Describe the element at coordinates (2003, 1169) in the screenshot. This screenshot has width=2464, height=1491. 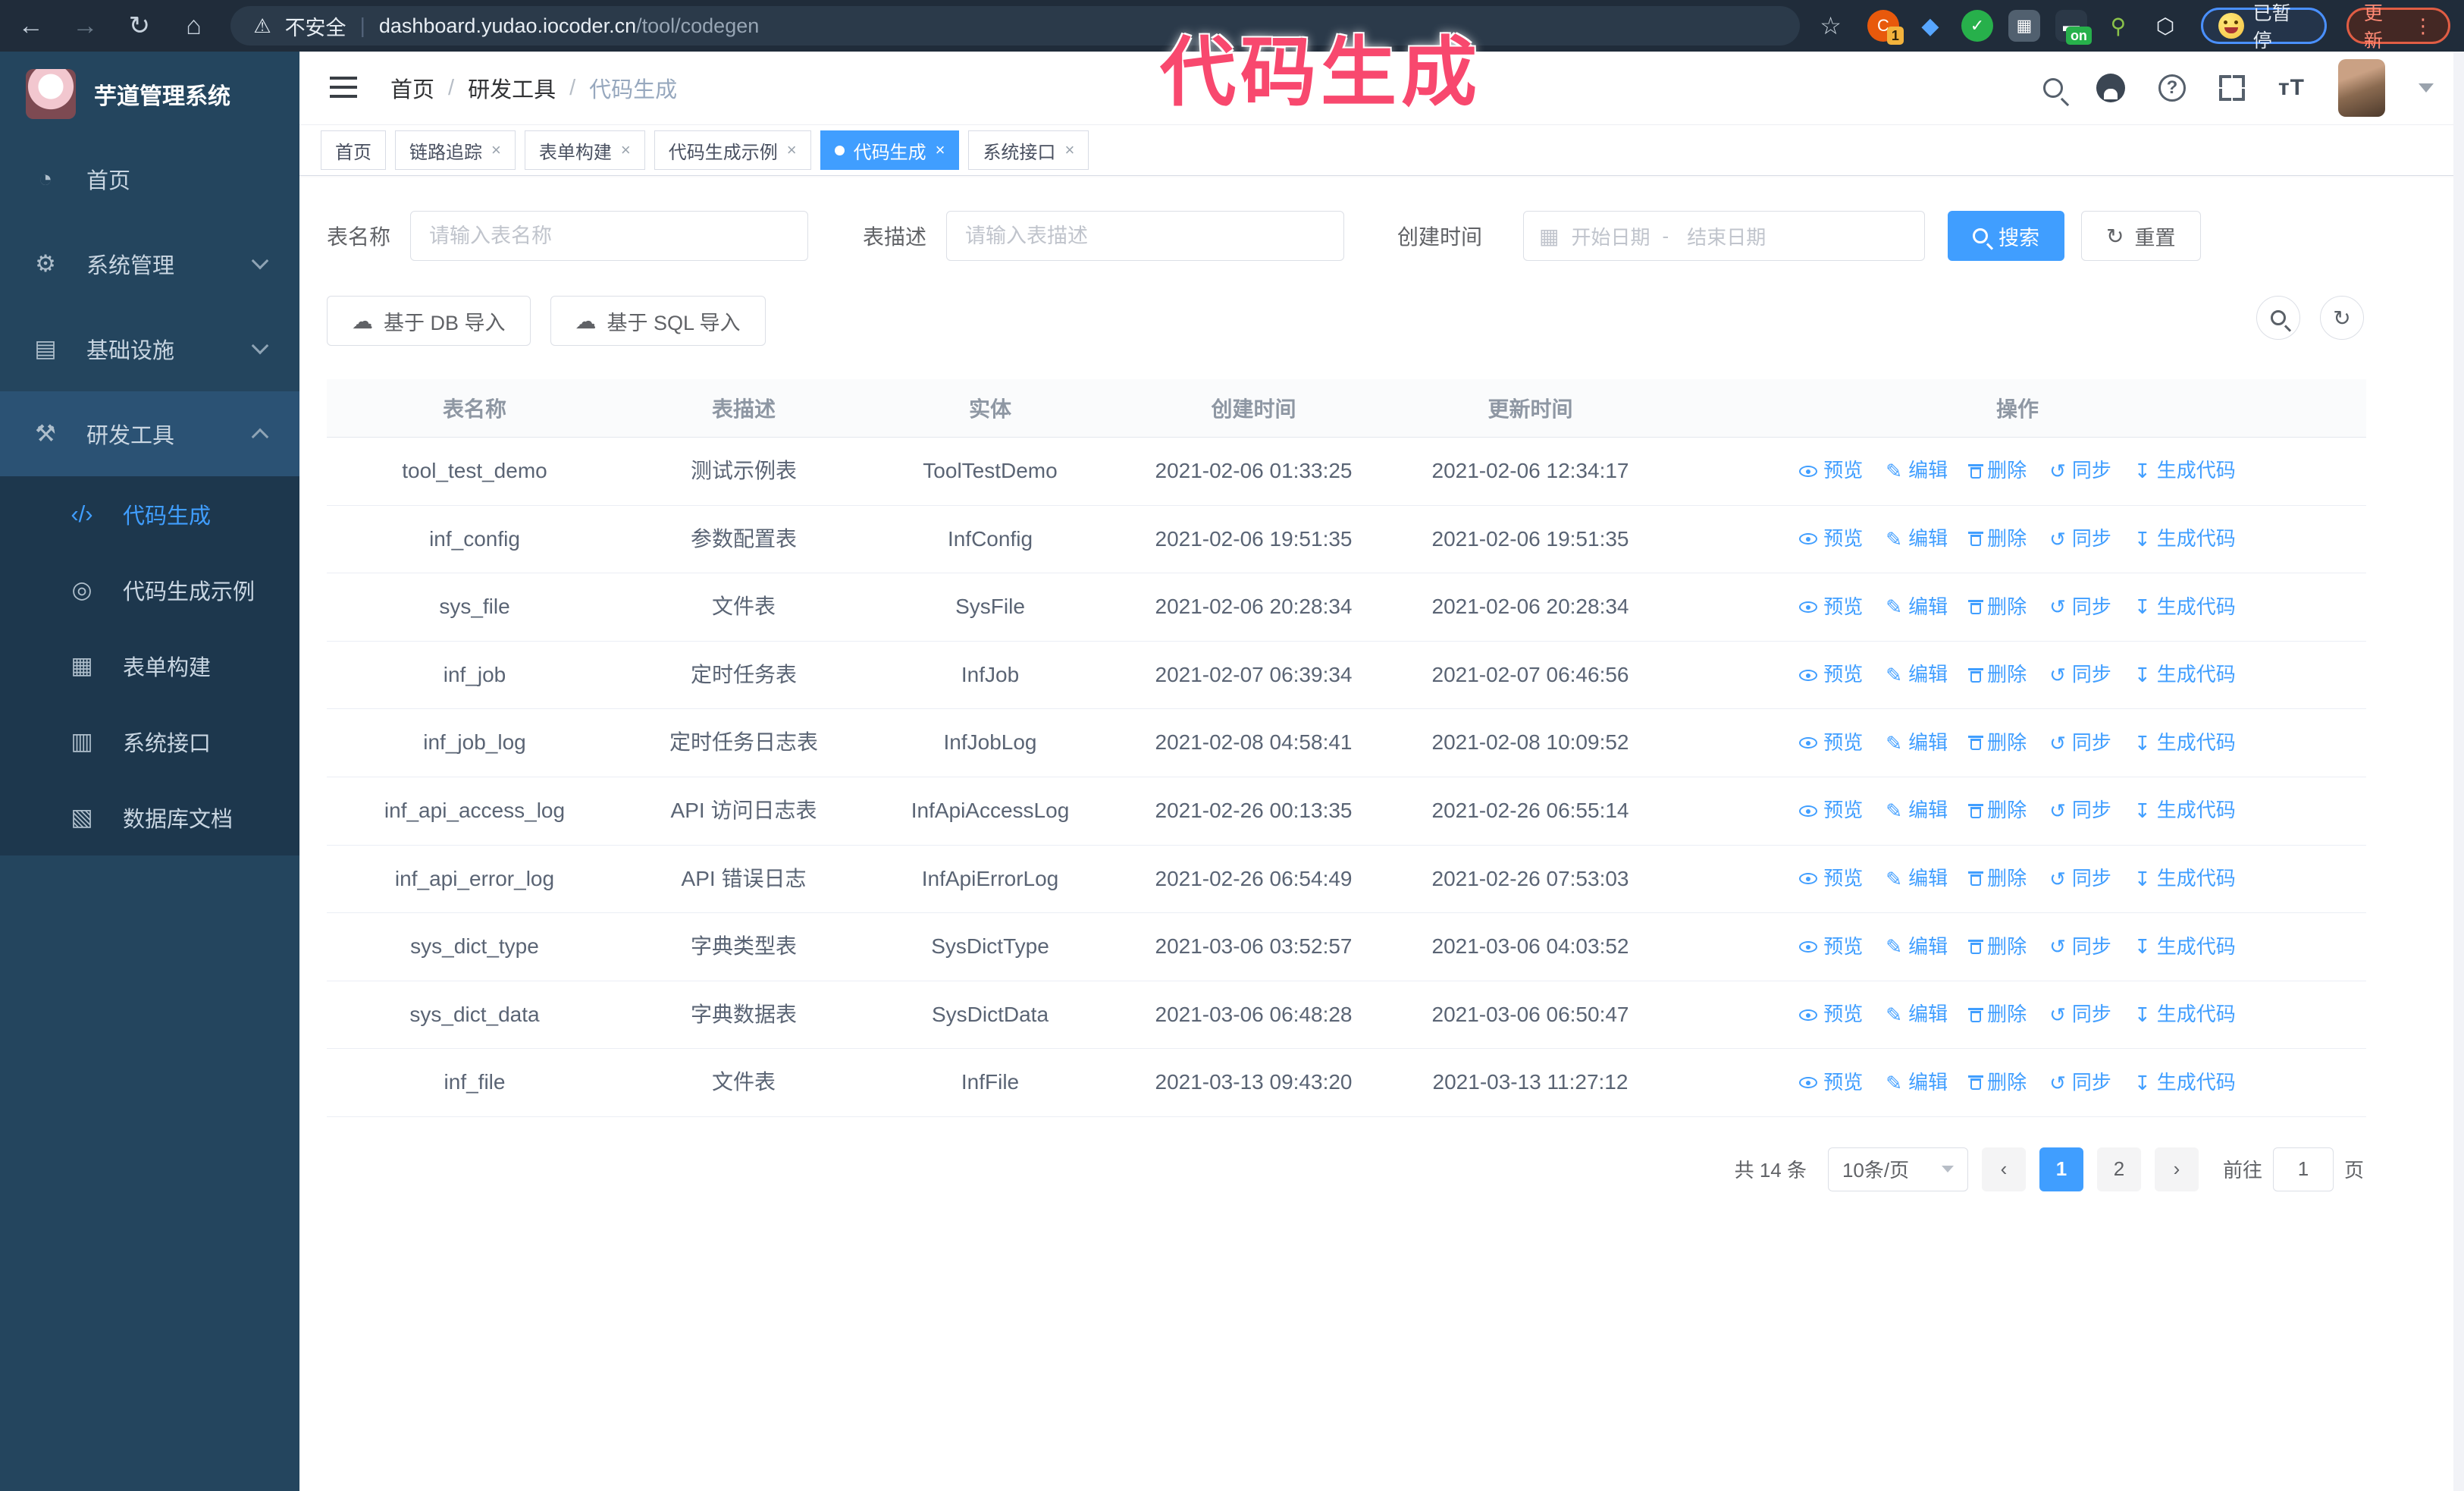
I see `prev-page-button: ‹` at that location.